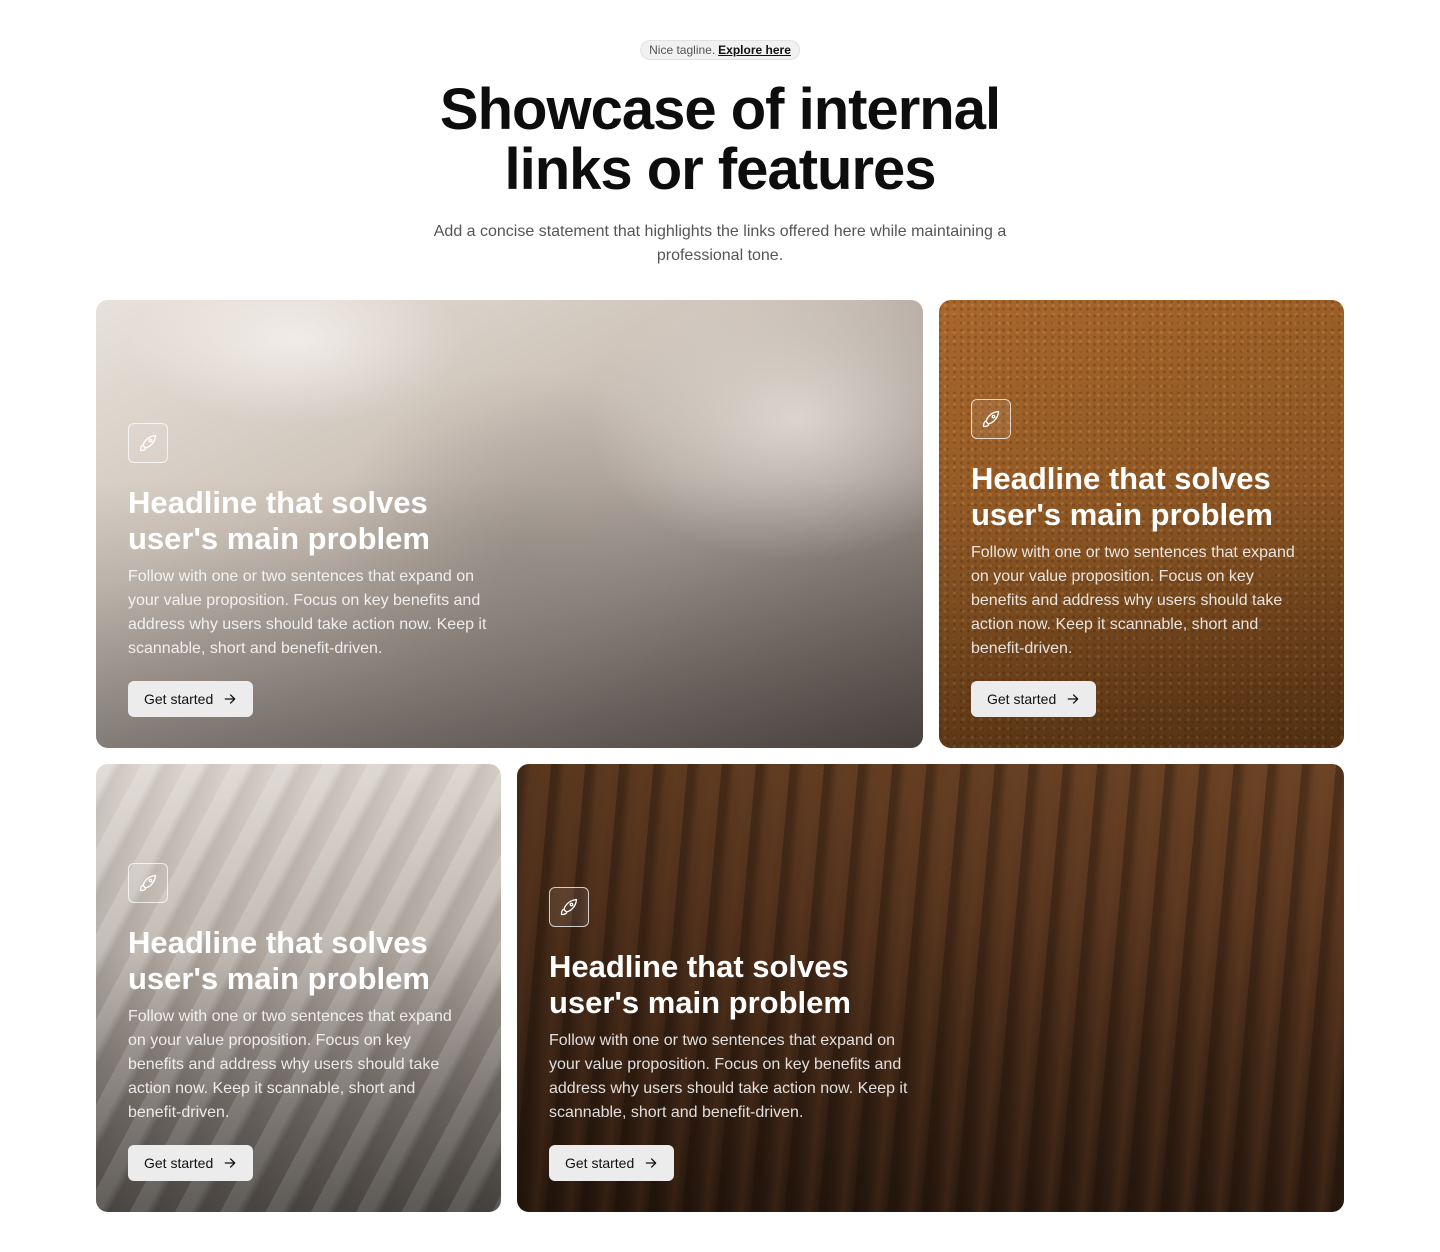 The height and width of the screenshot is (1252, 1440). I want to click on page-title: Showcase of internal links or features, so click(720, 139).